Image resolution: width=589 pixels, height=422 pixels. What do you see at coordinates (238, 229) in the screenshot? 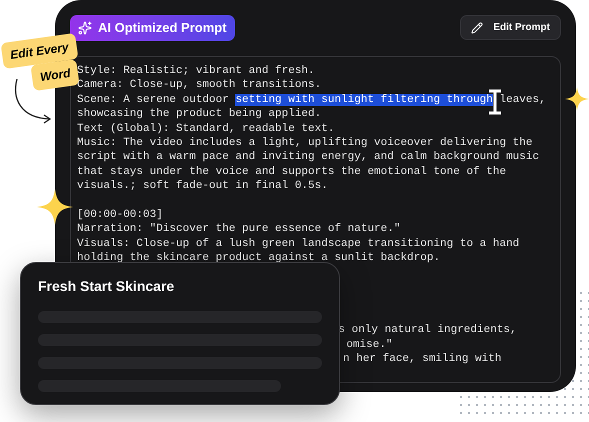
I see `prompt-line: Narration: "Discover the pure essence of nature."` at bounding box center [238, 229].